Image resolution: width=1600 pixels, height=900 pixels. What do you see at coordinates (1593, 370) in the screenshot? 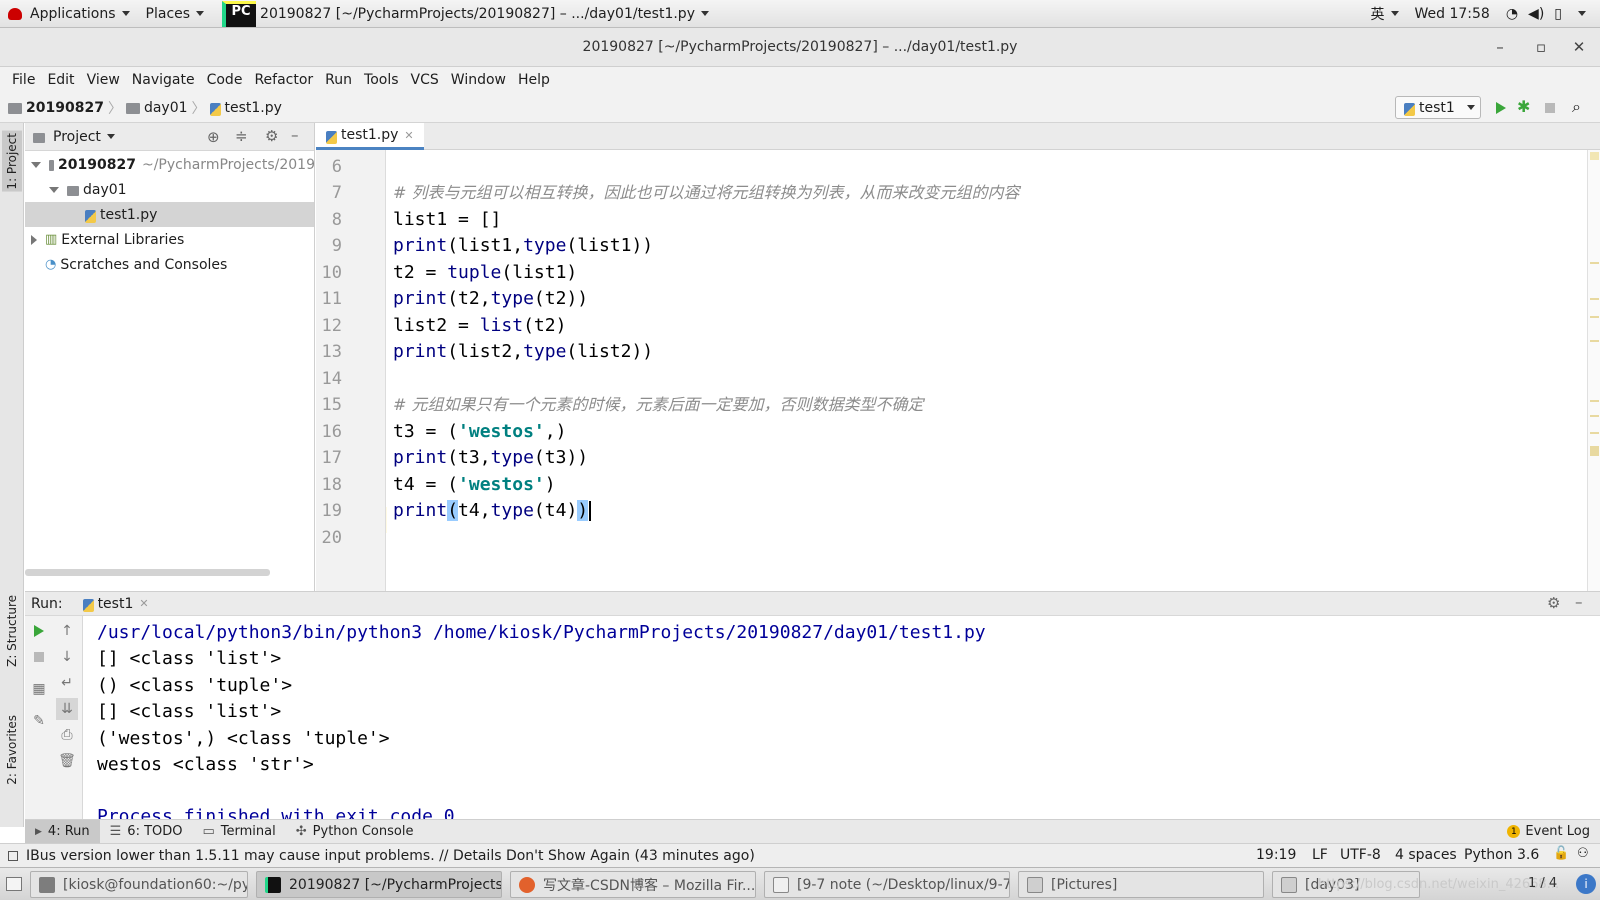
I see `error-stripe` at bounding box center [1593, 370].